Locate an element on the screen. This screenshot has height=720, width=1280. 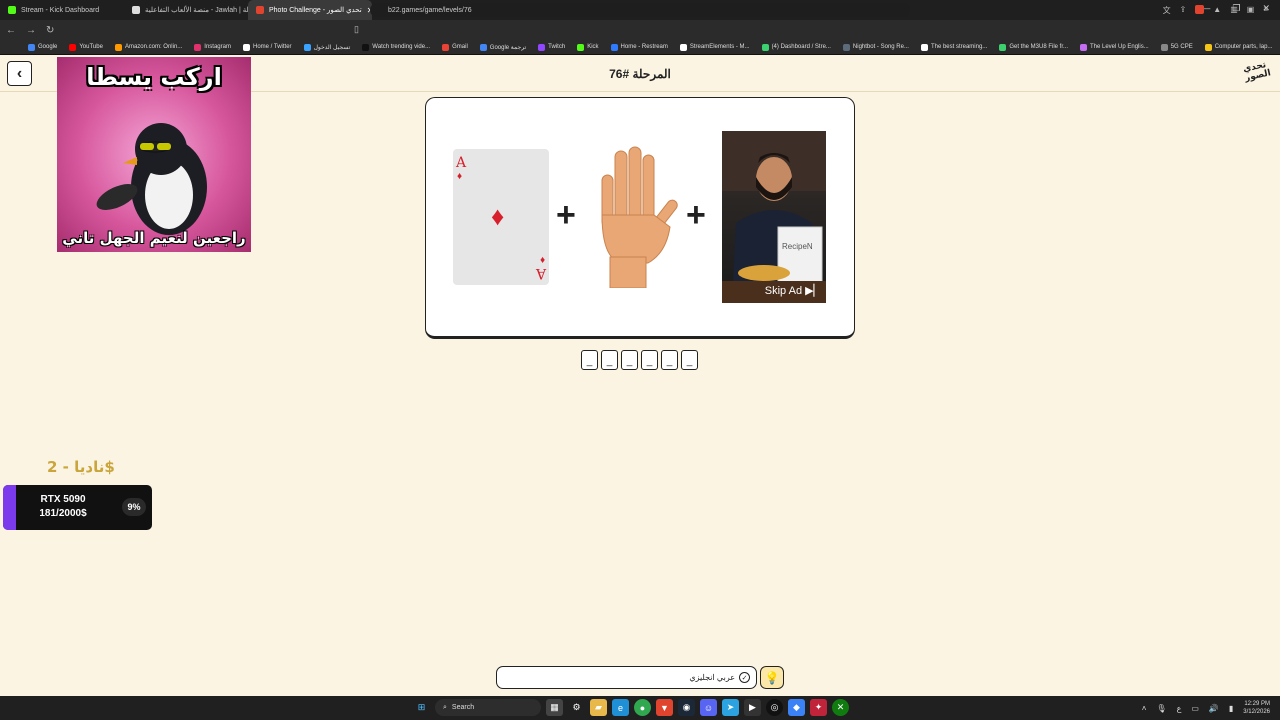
battery-icon: ▮ is located at coordinates (1231, 708).